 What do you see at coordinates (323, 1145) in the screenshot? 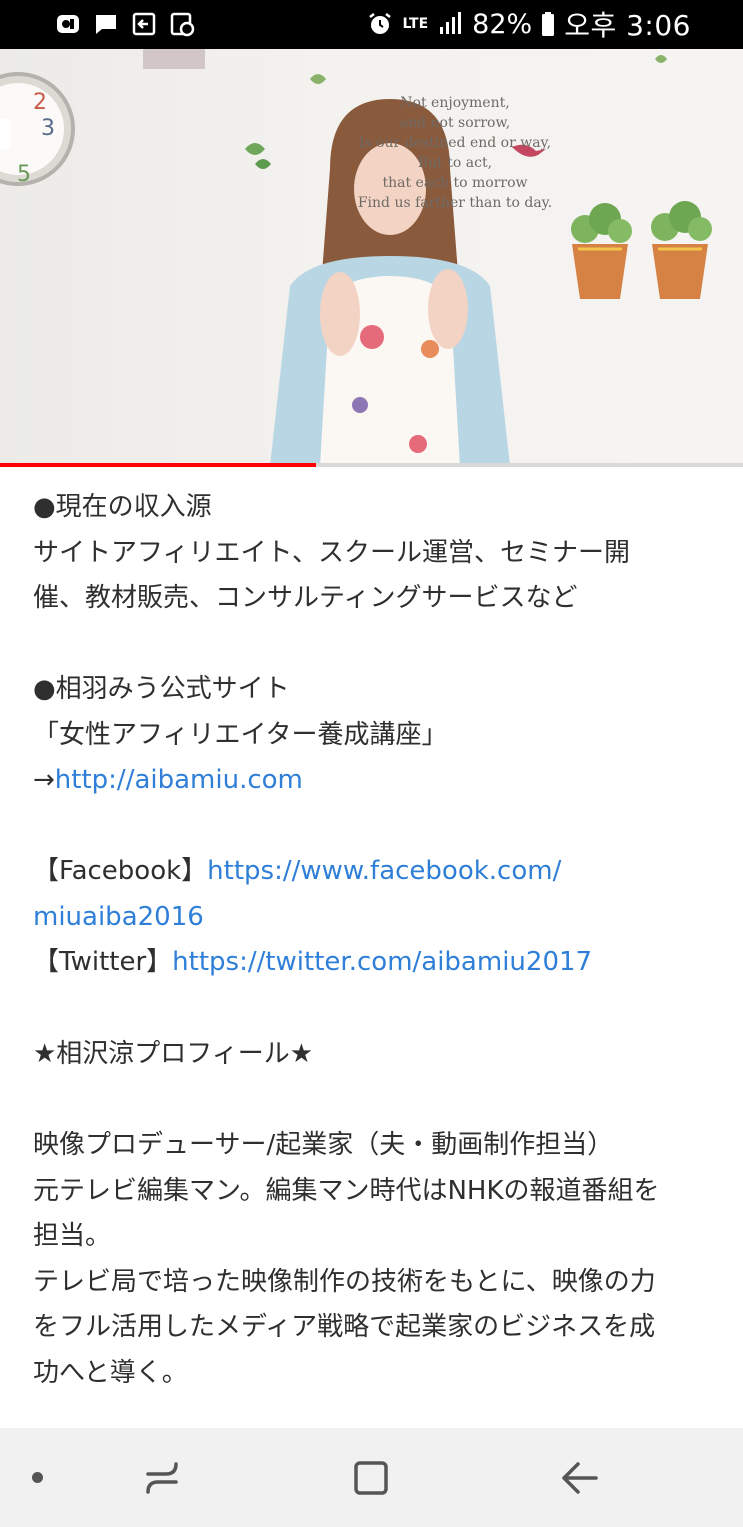
I see `description-line: 映像プロデューサー/起業家（夫・動画制作担当）` at bounding box center [323, 1145].